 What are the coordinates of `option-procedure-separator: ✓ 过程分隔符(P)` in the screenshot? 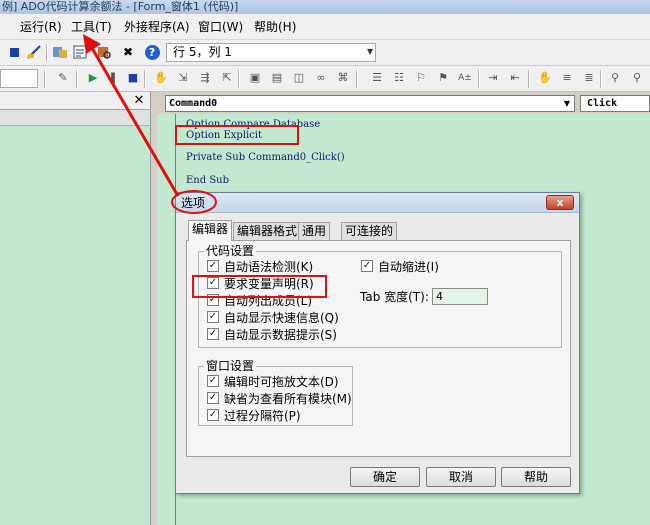 It's located at (254, 415).